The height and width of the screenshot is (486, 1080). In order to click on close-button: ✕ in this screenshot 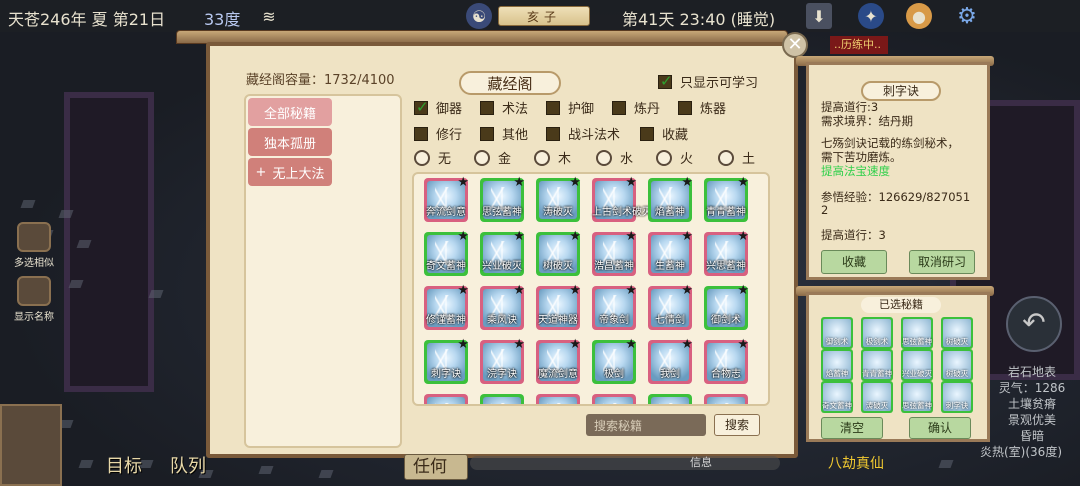, I will do `click(795, 45)`.